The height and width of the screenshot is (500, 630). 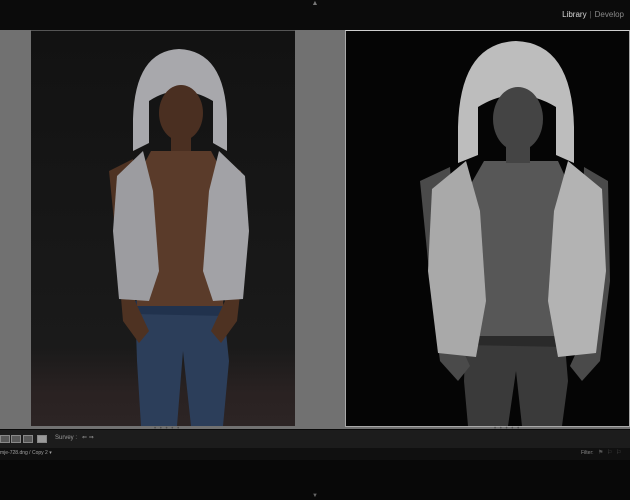 What do you see at coordinates (315, 454) in the screenshot?
I see `filmstrip-bar: mje-728.dng / Copy 2 ▾ Filter: ⚑ ⚐ ⚐` at bounding box center [315, 454].